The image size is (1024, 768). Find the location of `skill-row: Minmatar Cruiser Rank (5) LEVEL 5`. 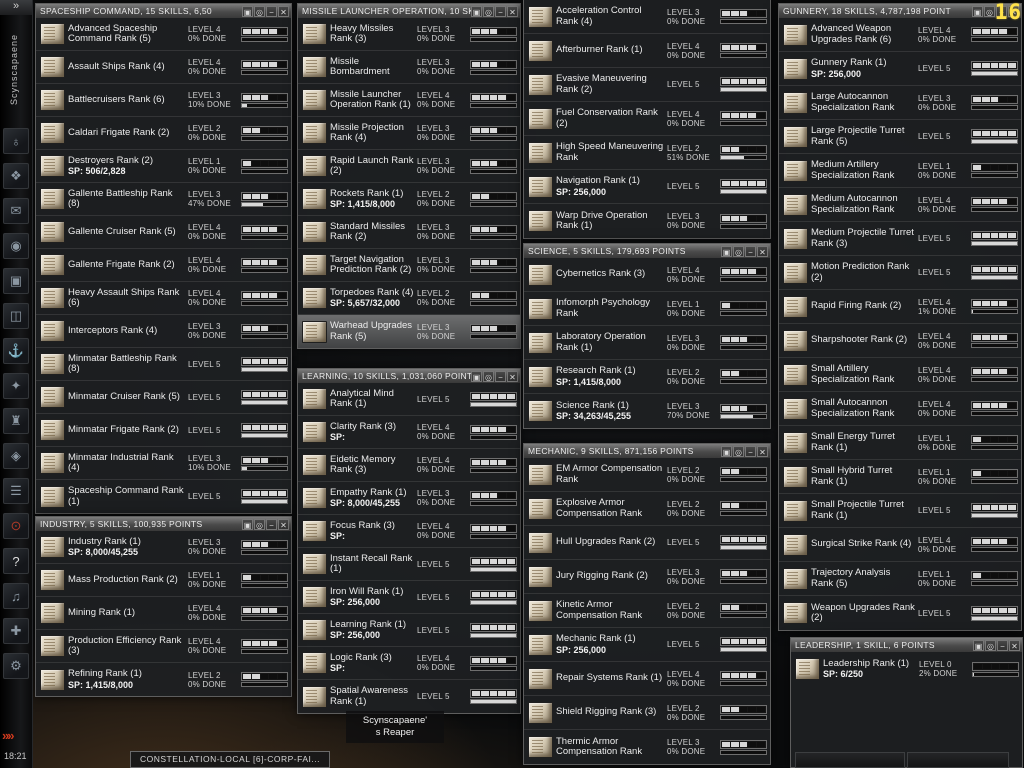

skill-row: Minmatar Cruiser Rank (5) LEVEL 5 is located at coordinates (163, 397).